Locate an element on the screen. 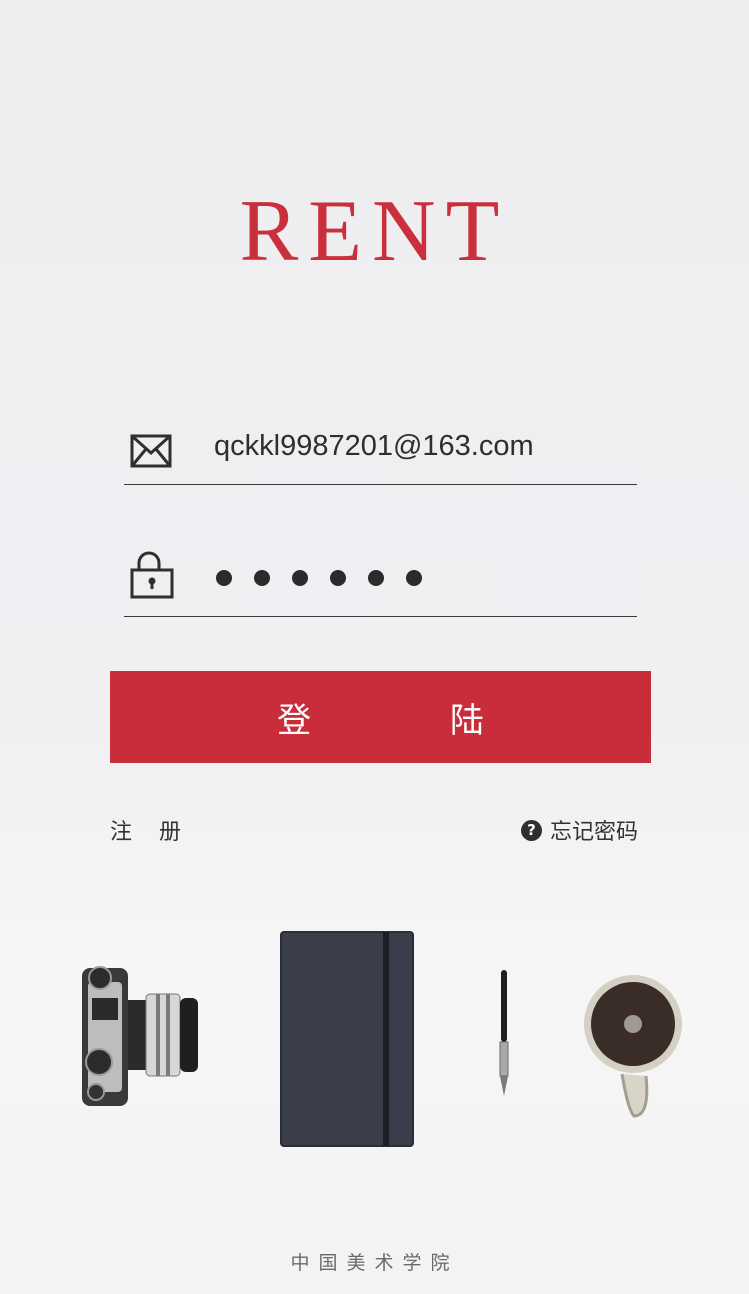 Image resolution: width=749 pixels, height=1294 pixels. forgot-password-label: 忘记密码 is located at coordinates (594, 832).